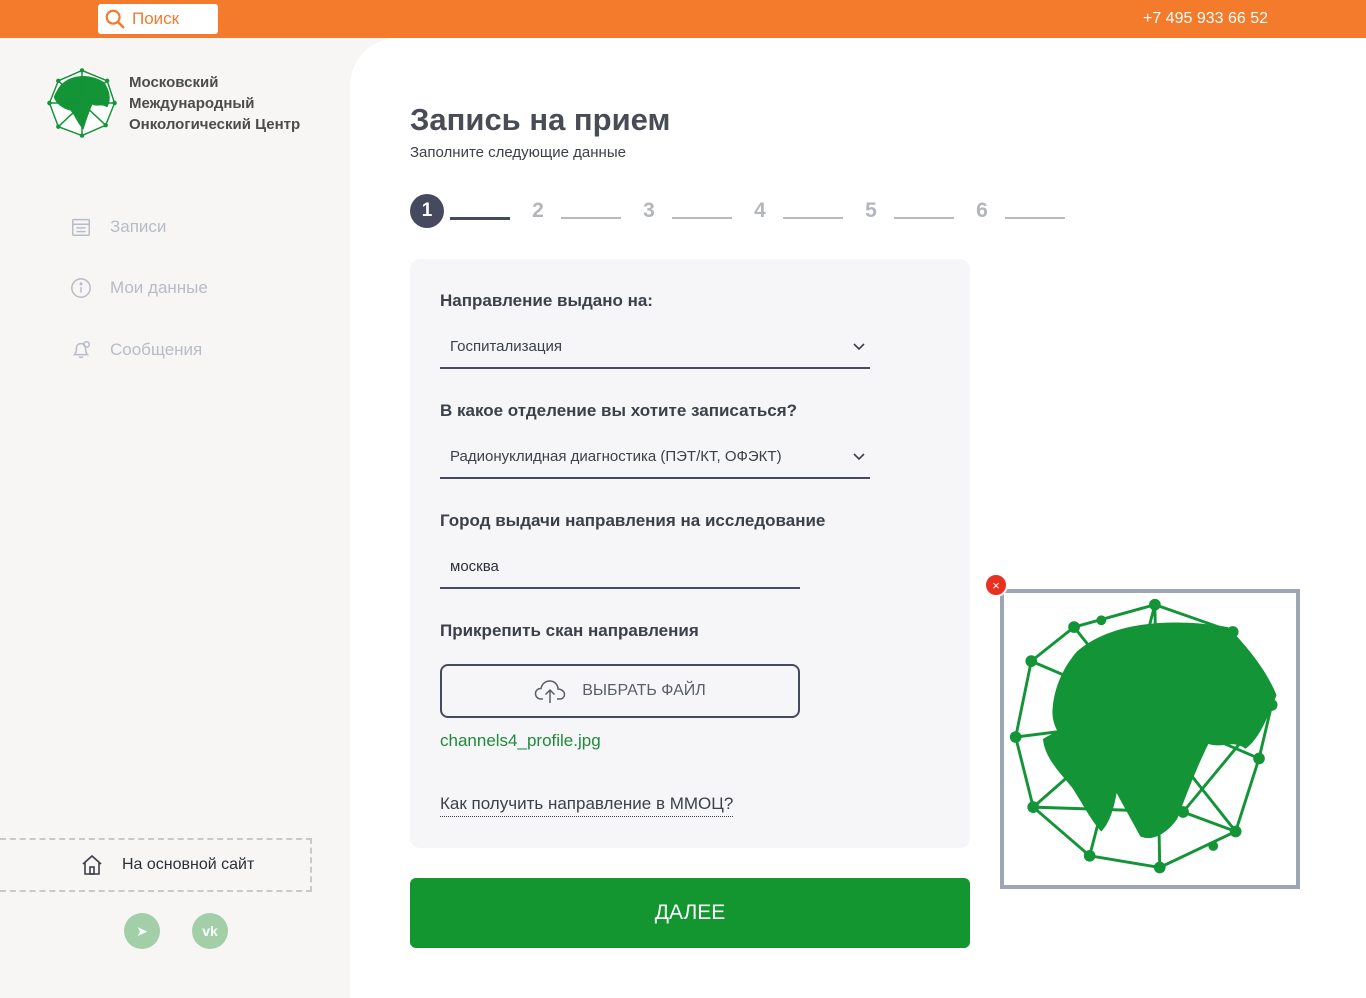 This screenshot has width=1366, height=998. I want to click on step-1: 1, so click(427, 211).